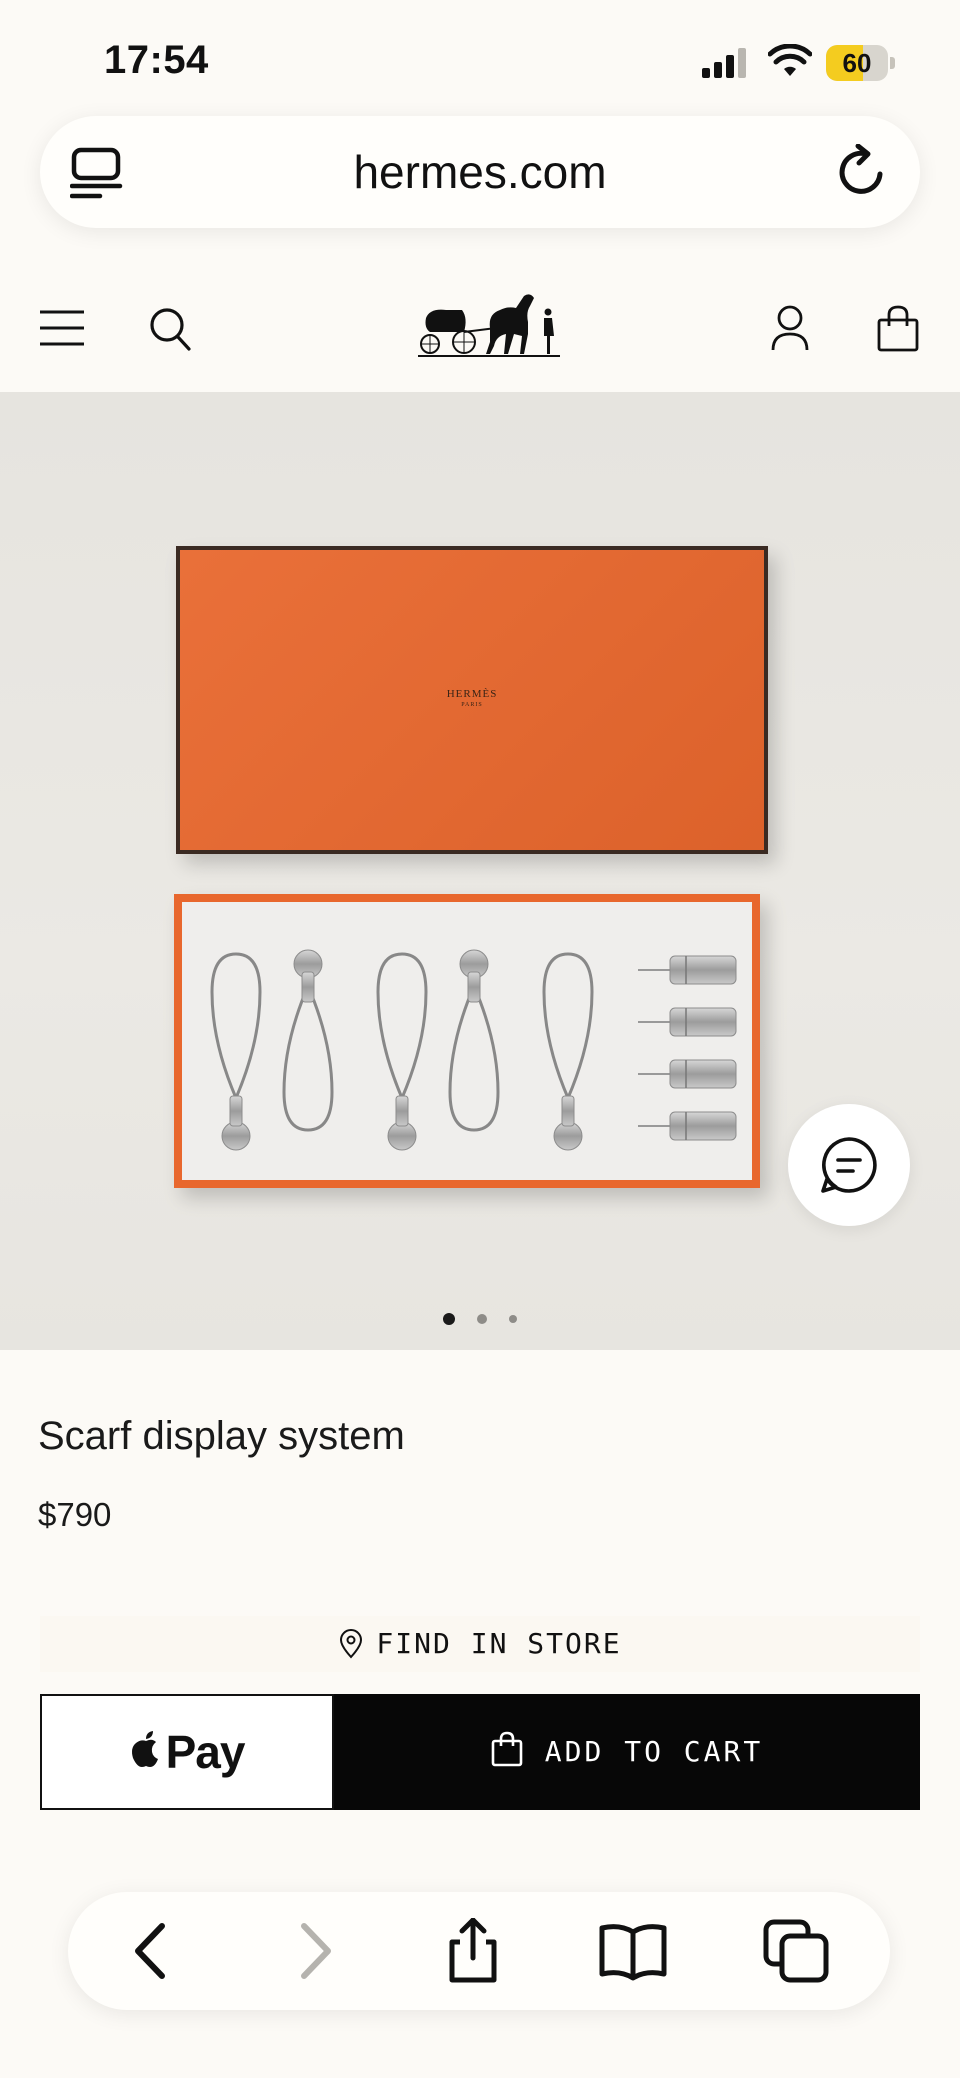  What do you see at coordinates (499, 1643) in the screenshot?
I see `find-in-store-label: FIND IN STORE` at bounding box center [499, 1643].